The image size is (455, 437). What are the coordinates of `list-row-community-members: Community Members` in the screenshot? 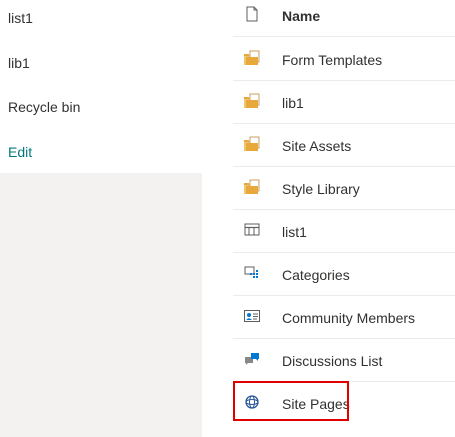 It's located at (344, 317).